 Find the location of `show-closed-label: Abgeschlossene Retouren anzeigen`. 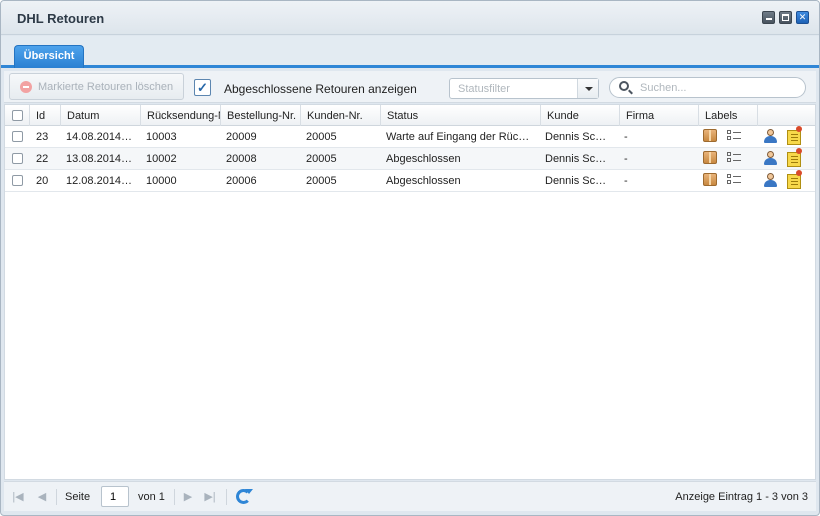

show-closed-label: Abgeschlossene Retouren anzeigen is located at coordinates (320, 89).